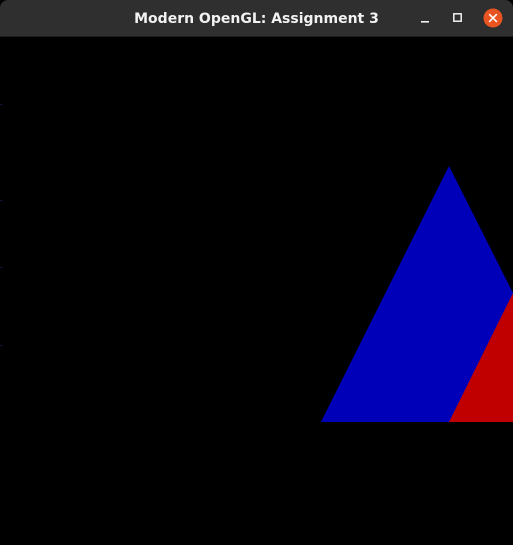 The width and height of the screenshot is (513, 545). What do you see at coordinates (425, 18) in the screenshot?
I see `minimize-button` at bounding box center [425, 18].